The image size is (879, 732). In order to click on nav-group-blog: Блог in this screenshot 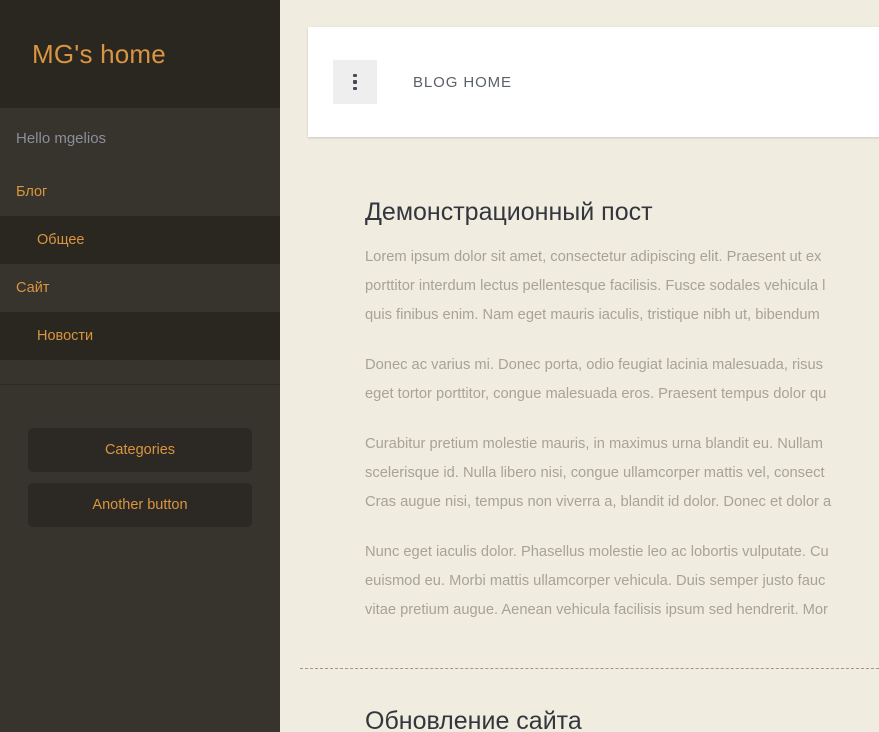, I will do `click(140, 192)`.